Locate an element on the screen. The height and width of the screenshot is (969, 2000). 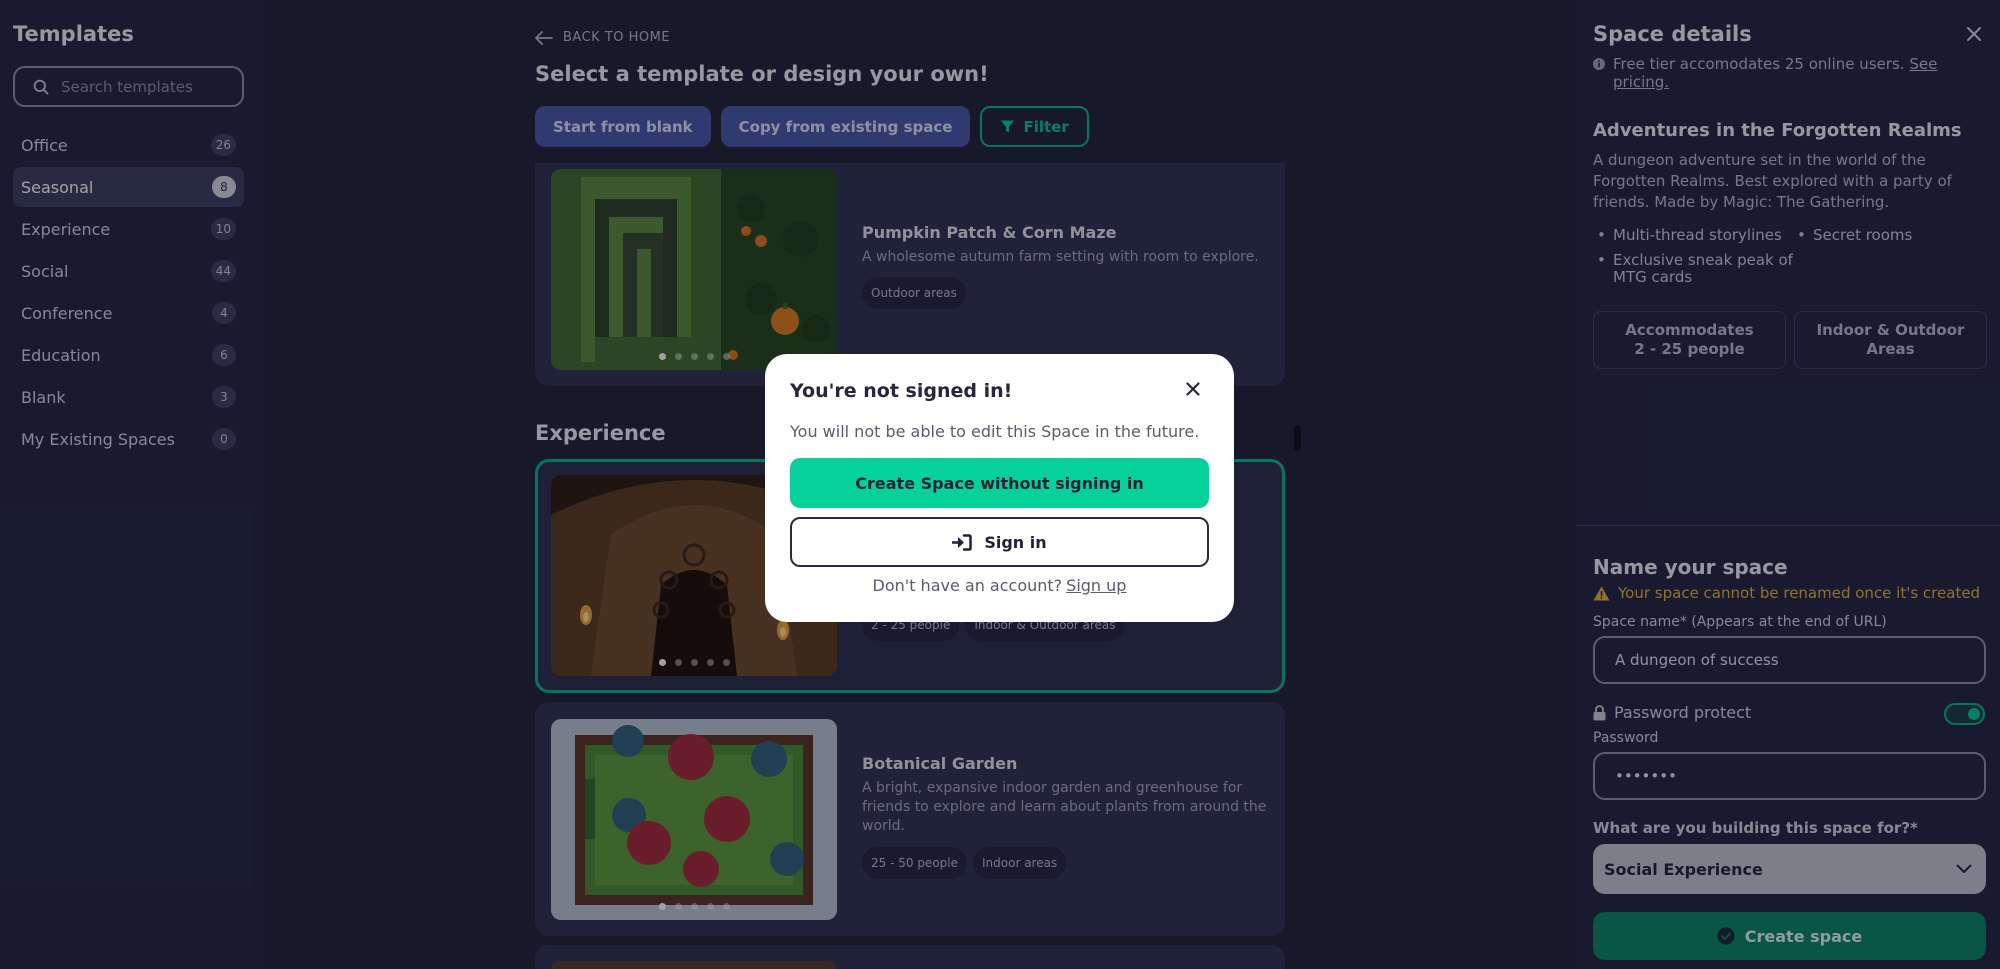
signup-prompt: Don't have an account? Sign up is located at coordinates (999, 585).